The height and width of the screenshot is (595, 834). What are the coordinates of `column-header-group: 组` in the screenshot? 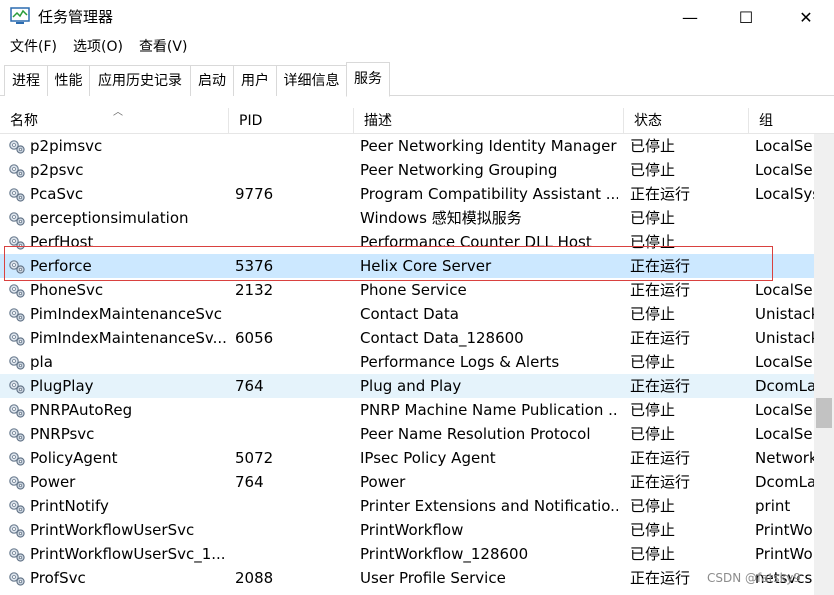 It's located at (791, 121).